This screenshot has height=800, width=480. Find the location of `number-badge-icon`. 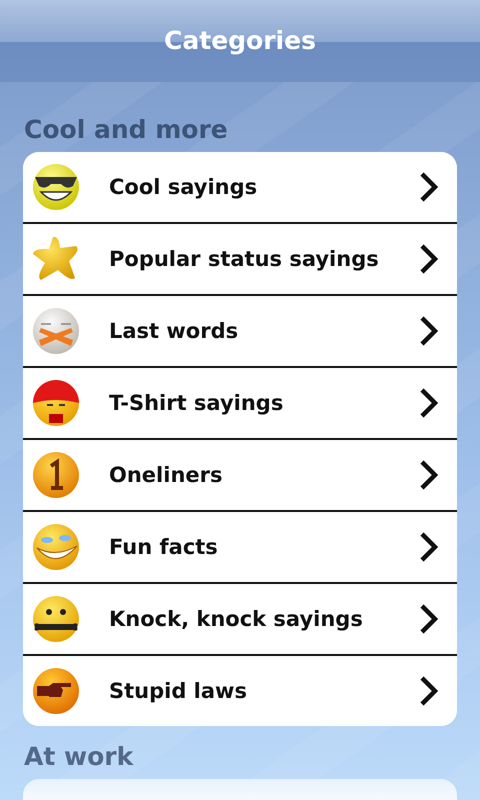

number-badge-icon is located at coordinates (56, 475).